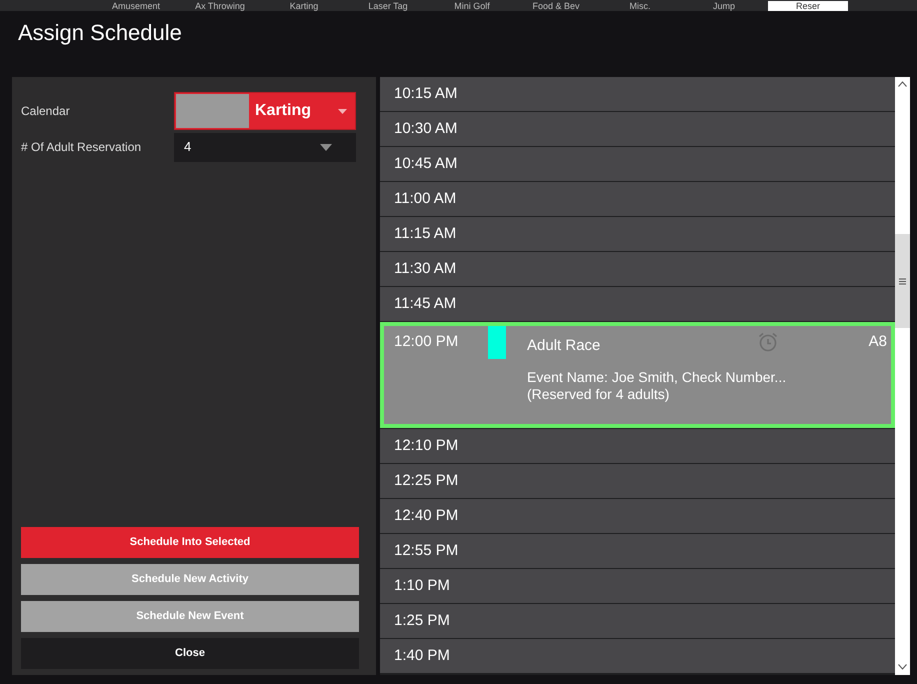  I want to click on background-tab: Laser Tag, so click(388, 6).